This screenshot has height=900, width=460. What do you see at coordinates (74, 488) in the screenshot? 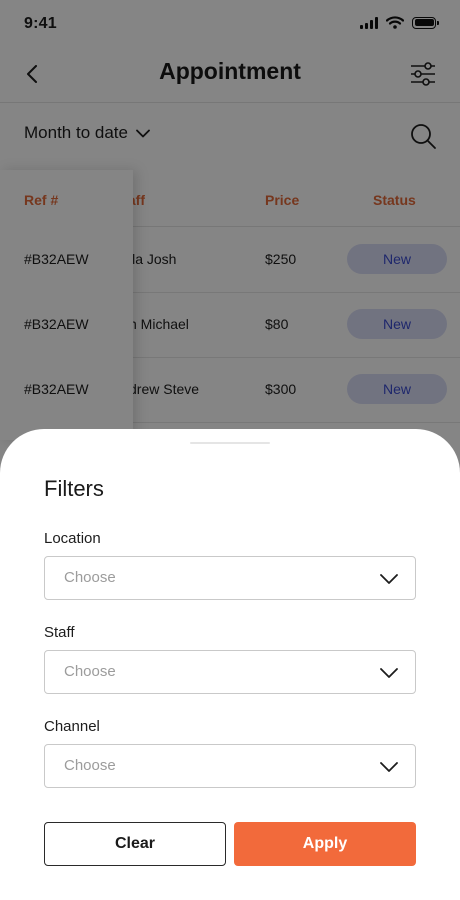
I see `sheet-title: Filters` at bounding box center [74, 488].